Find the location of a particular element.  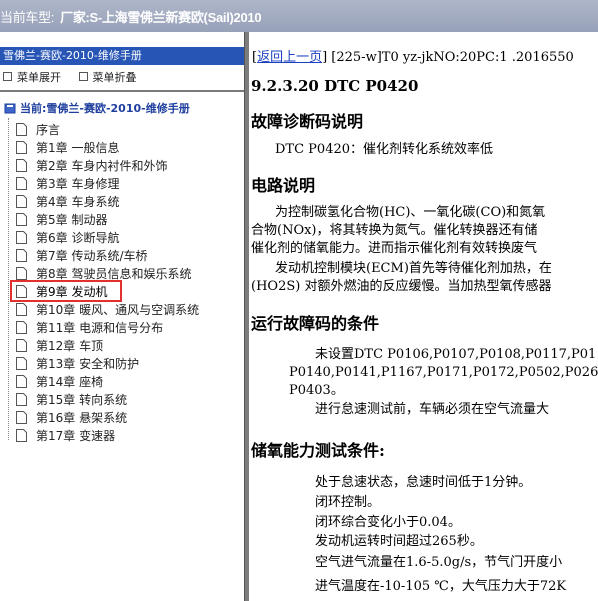

tree-item-label: 第2章 车身内衬件和外饰 is located at coordinates (102, 166).